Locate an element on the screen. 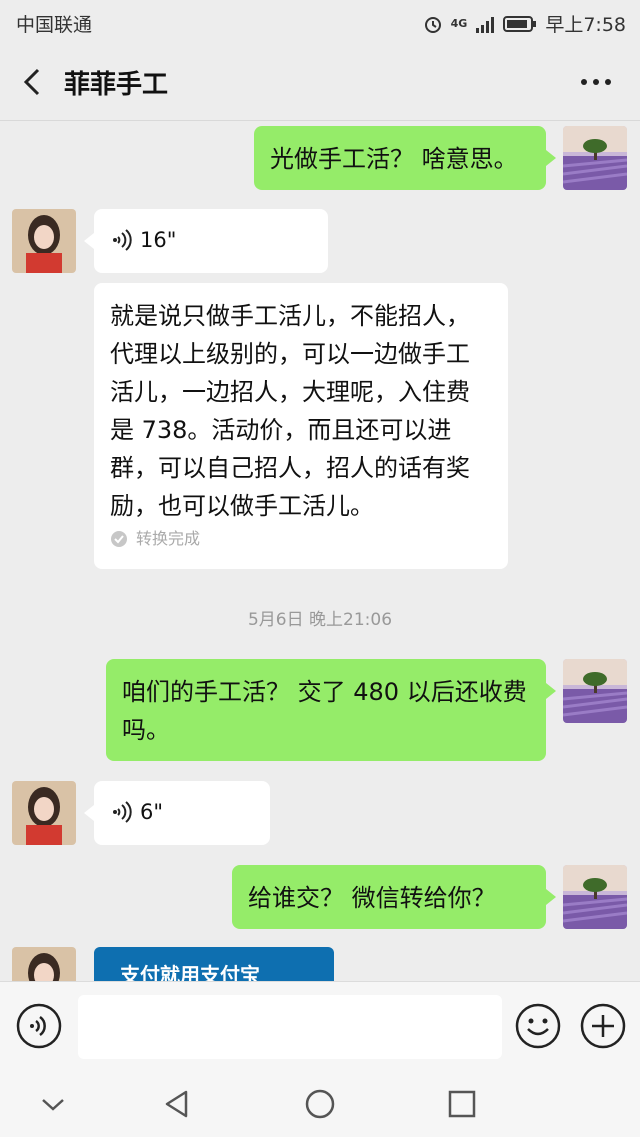 This screenshot has width=640, height=1137. more-dots-icon is located at coordinates (596, 82).